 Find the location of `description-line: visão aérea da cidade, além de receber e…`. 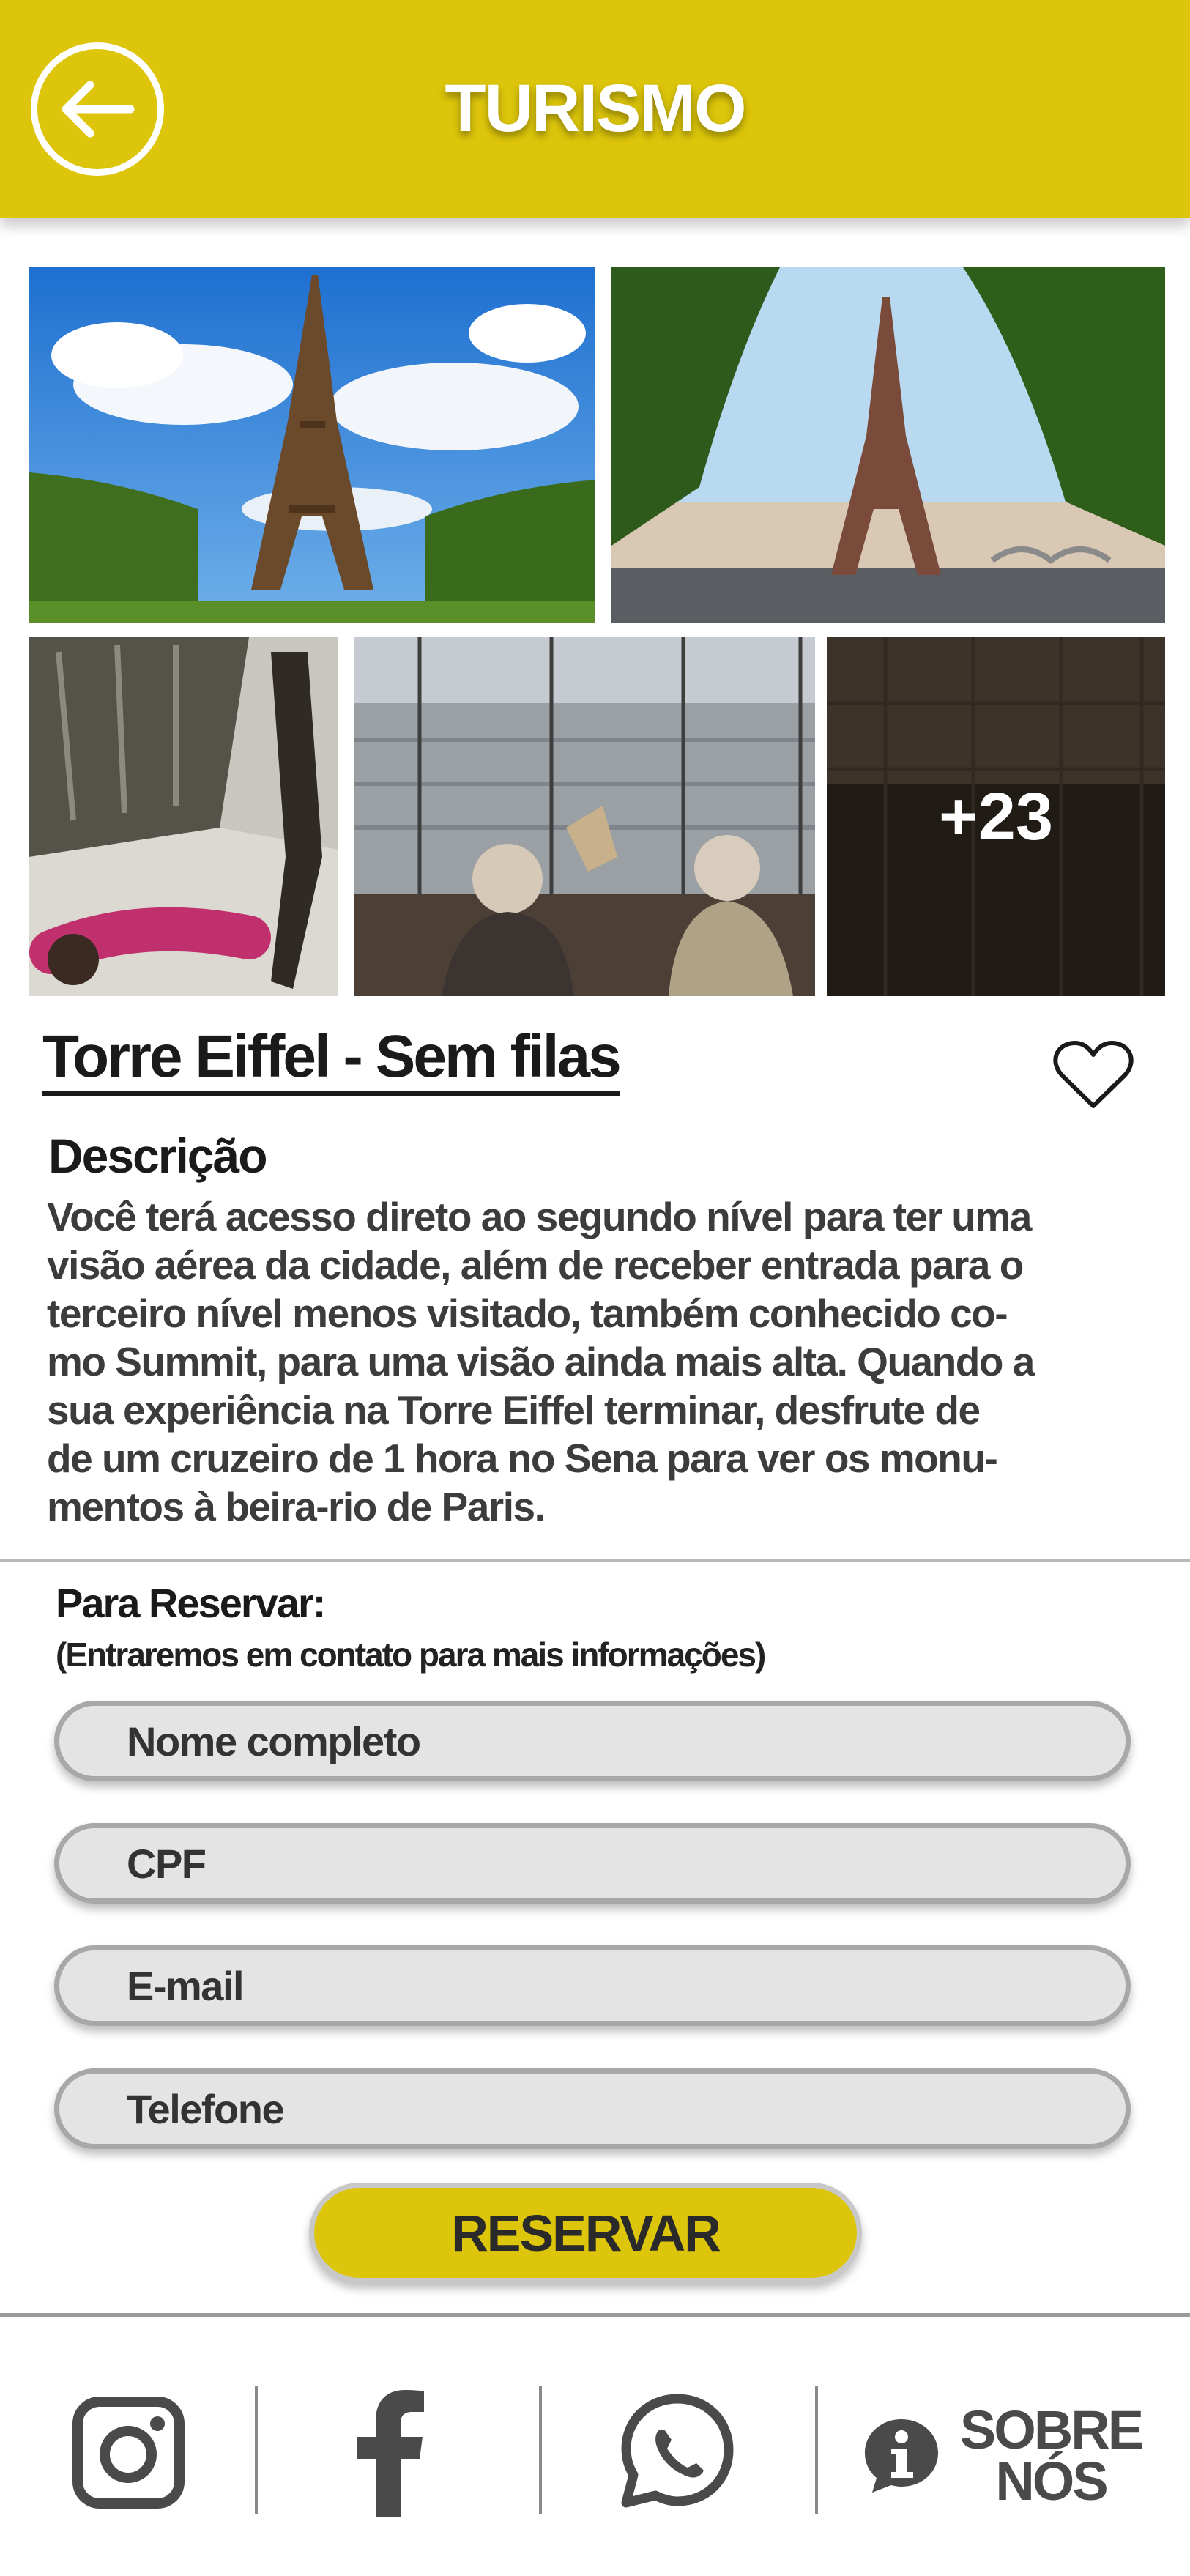

description-line: visão aérea da cidade, além de receber e… is located at coordinates (535, 1265).